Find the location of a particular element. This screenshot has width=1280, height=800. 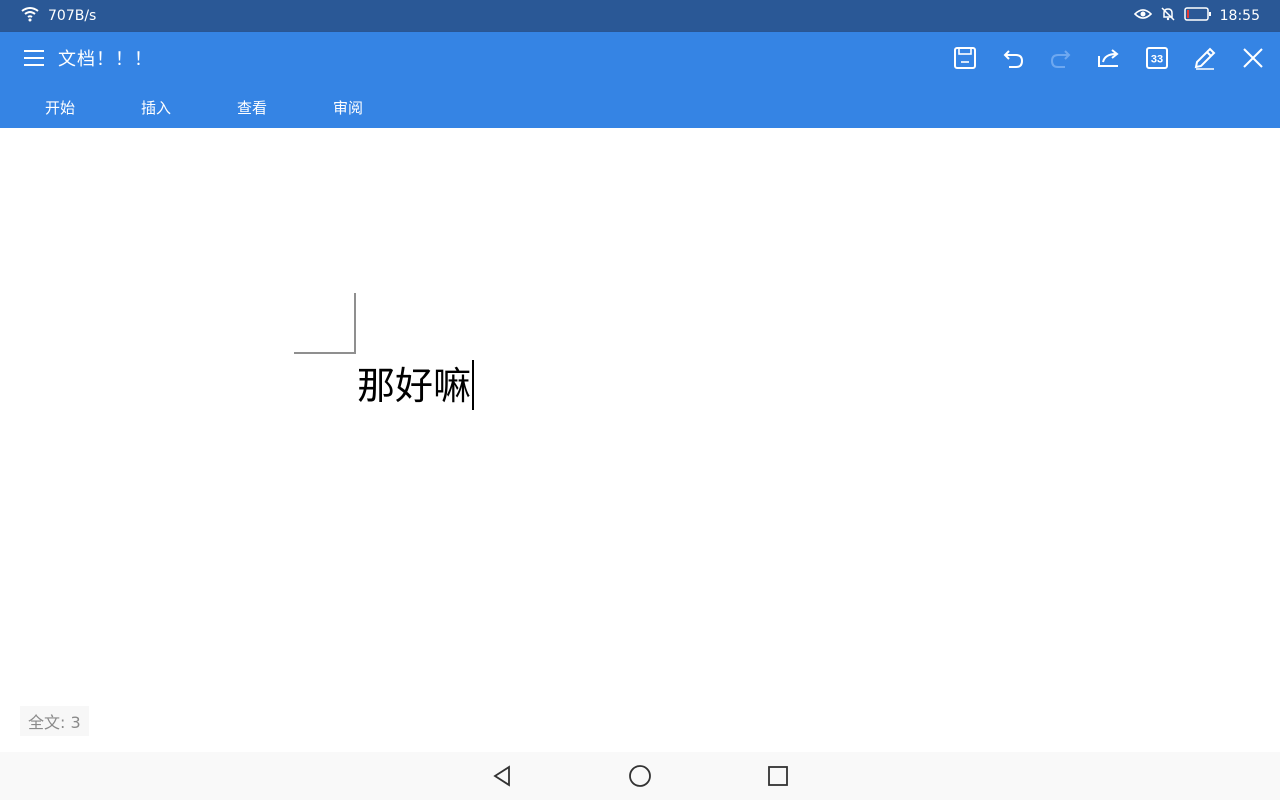

network-speed: 707B/s is located at coordinates (72, 16).